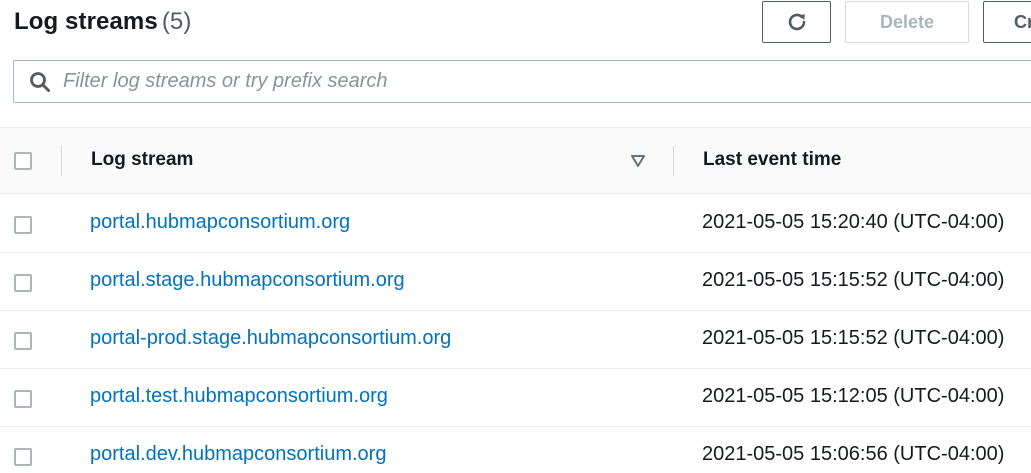 Image resolution: width=1031 pixels, height=473 pixels. Describe the element at coordinates (142, 160) in the screenshot. I see `column-header-log-stream: Log stream` at that location.